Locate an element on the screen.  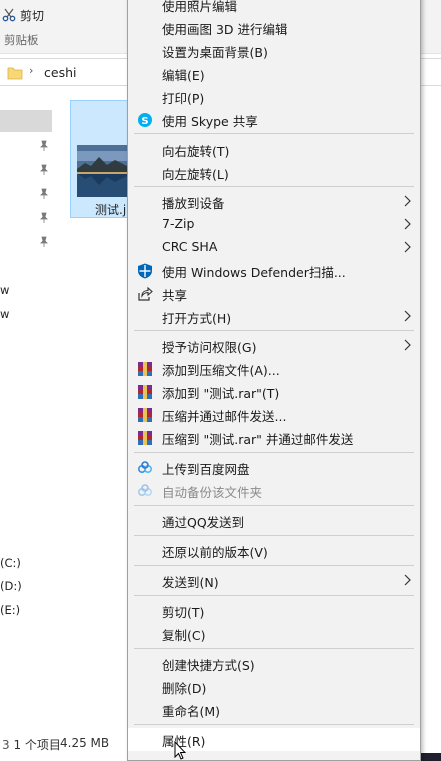
menu-item-restore-previous-versions: 还原以前的版本(V) is located at coordinates (274, 550).